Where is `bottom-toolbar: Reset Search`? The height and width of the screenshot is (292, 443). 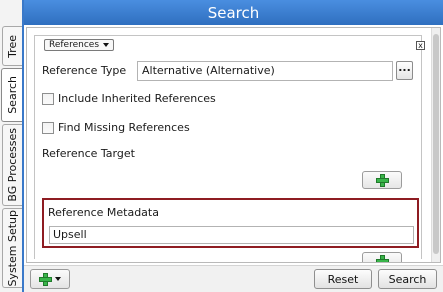 bottom-toolbar: Reset Search is located at coordinates (233, 278).